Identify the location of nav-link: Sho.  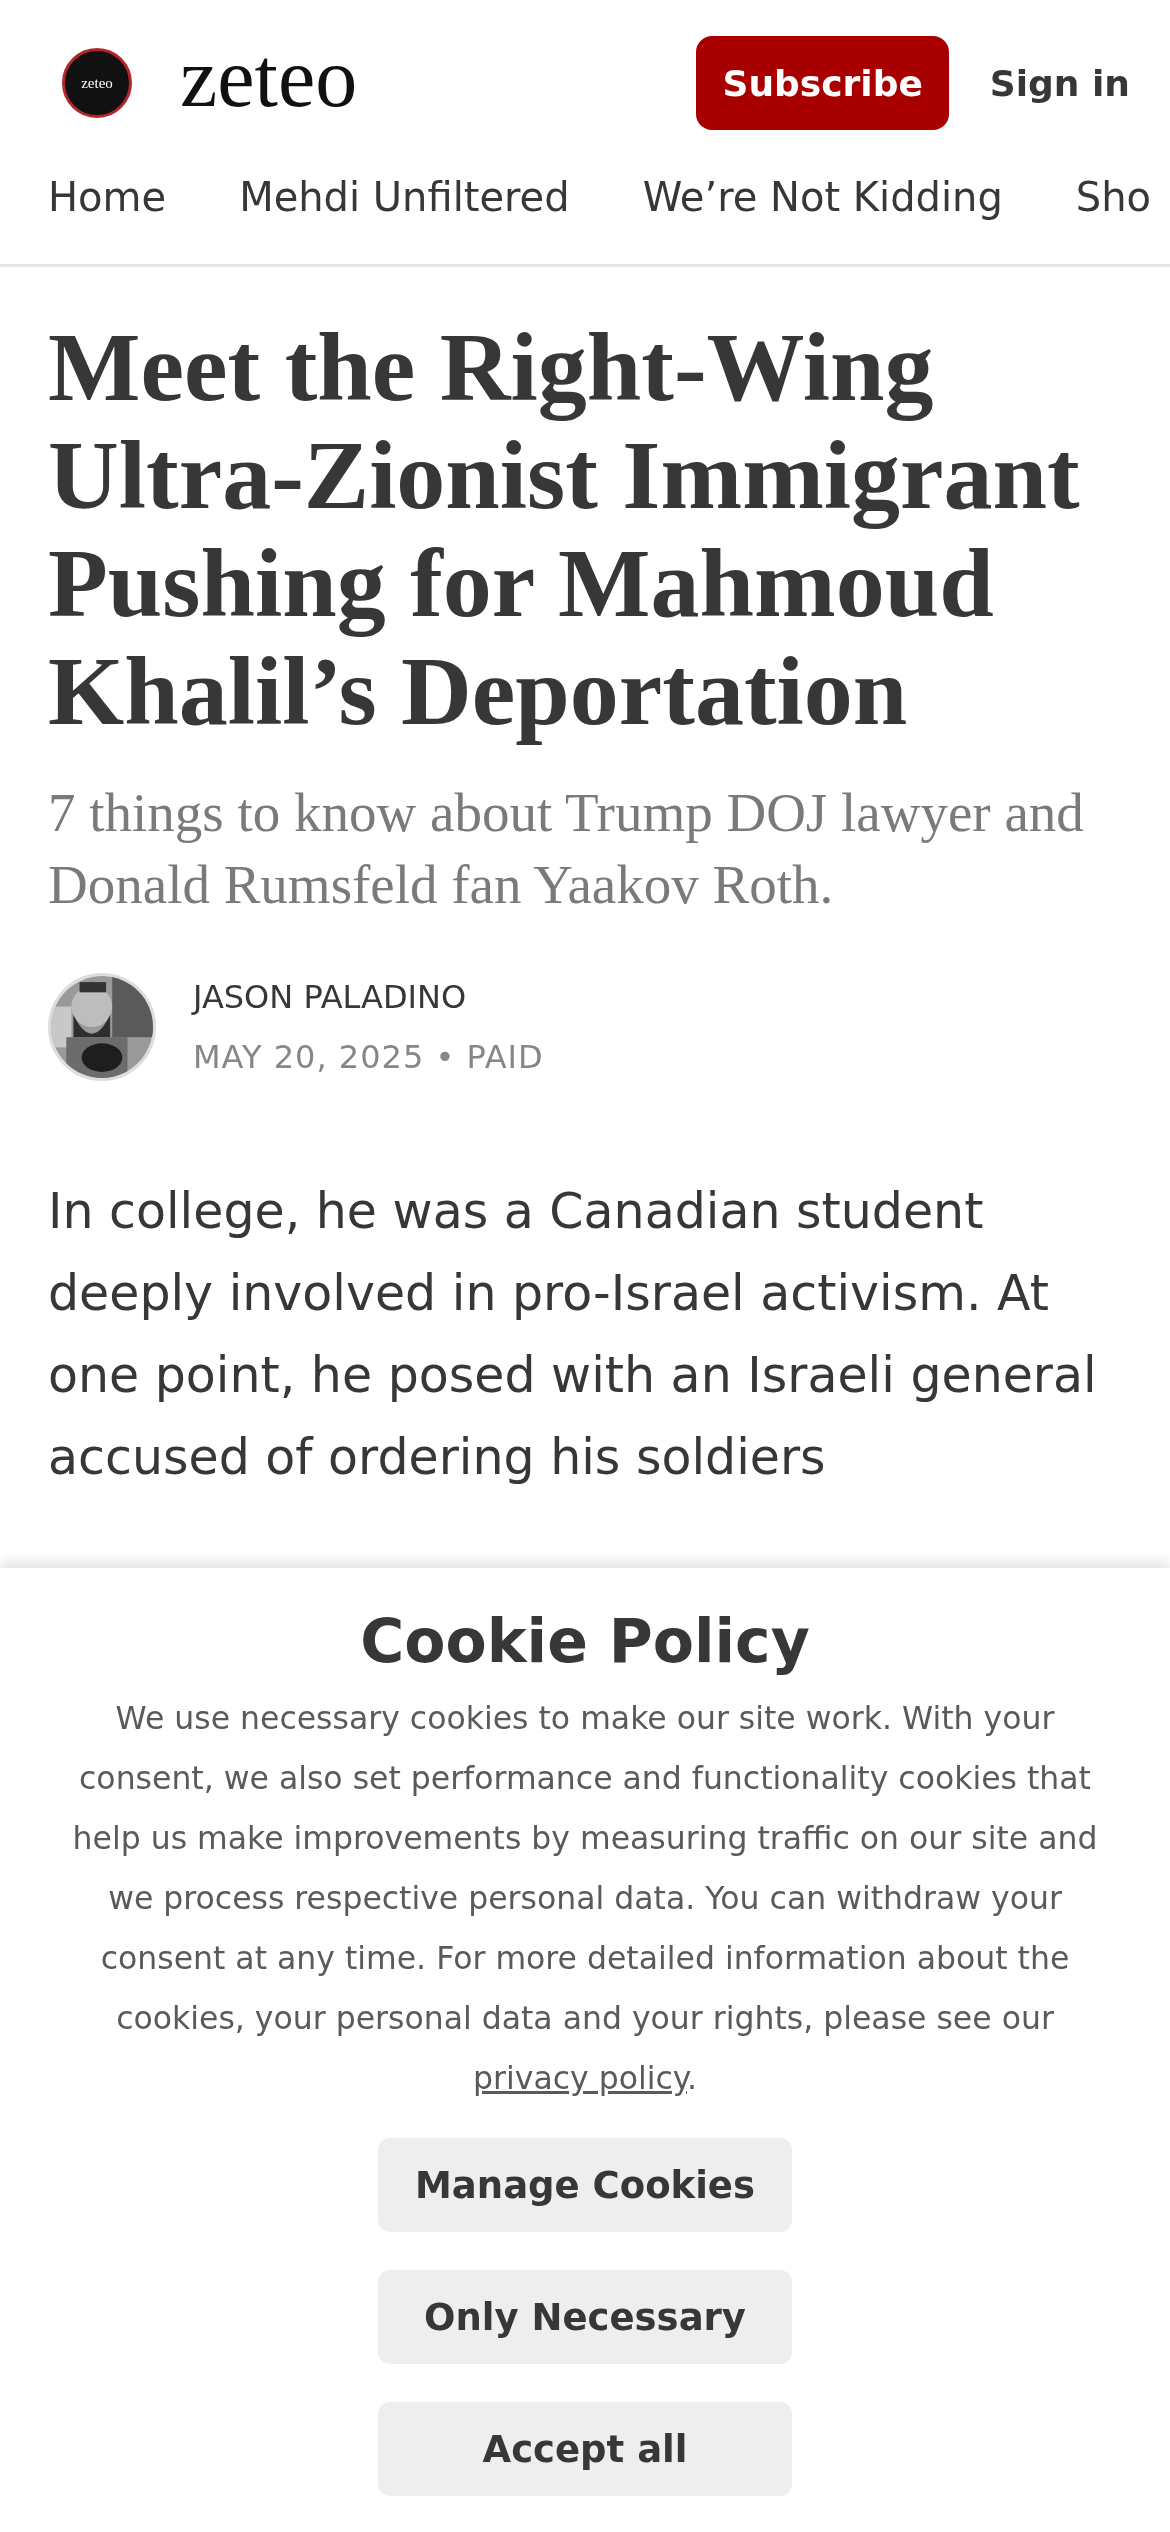
(1113, 197).